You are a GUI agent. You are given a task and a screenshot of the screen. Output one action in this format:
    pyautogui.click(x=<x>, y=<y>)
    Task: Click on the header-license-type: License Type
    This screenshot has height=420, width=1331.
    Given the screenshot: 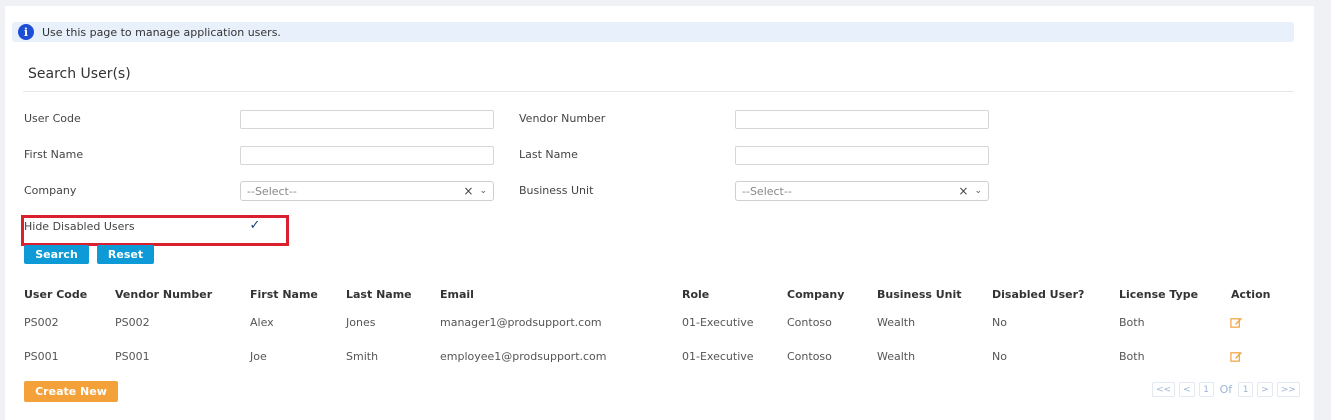 What is the action you would take?
    pyautogui.click(x=1158, y=294)
    